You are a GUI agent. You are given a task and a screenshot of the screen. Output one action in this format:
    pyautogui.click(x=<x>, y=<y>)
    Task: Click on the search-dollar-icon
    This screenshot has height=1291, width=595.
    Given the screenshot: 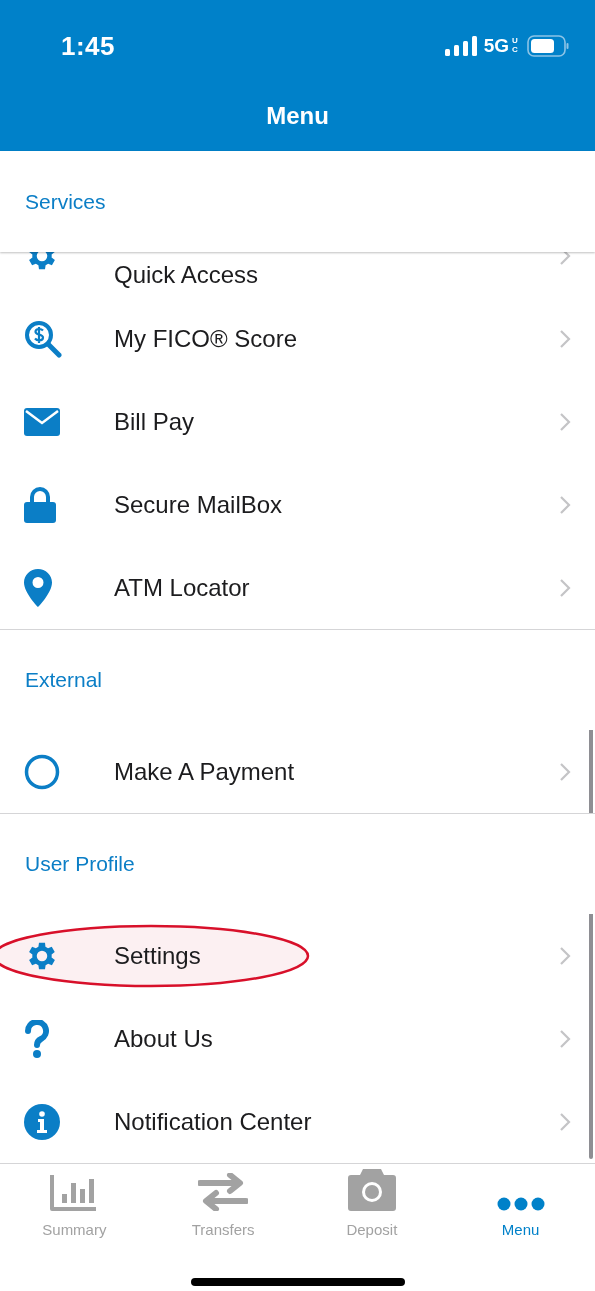 What is the action you would take?
    pyautogui.click(x=43, y=338)
    